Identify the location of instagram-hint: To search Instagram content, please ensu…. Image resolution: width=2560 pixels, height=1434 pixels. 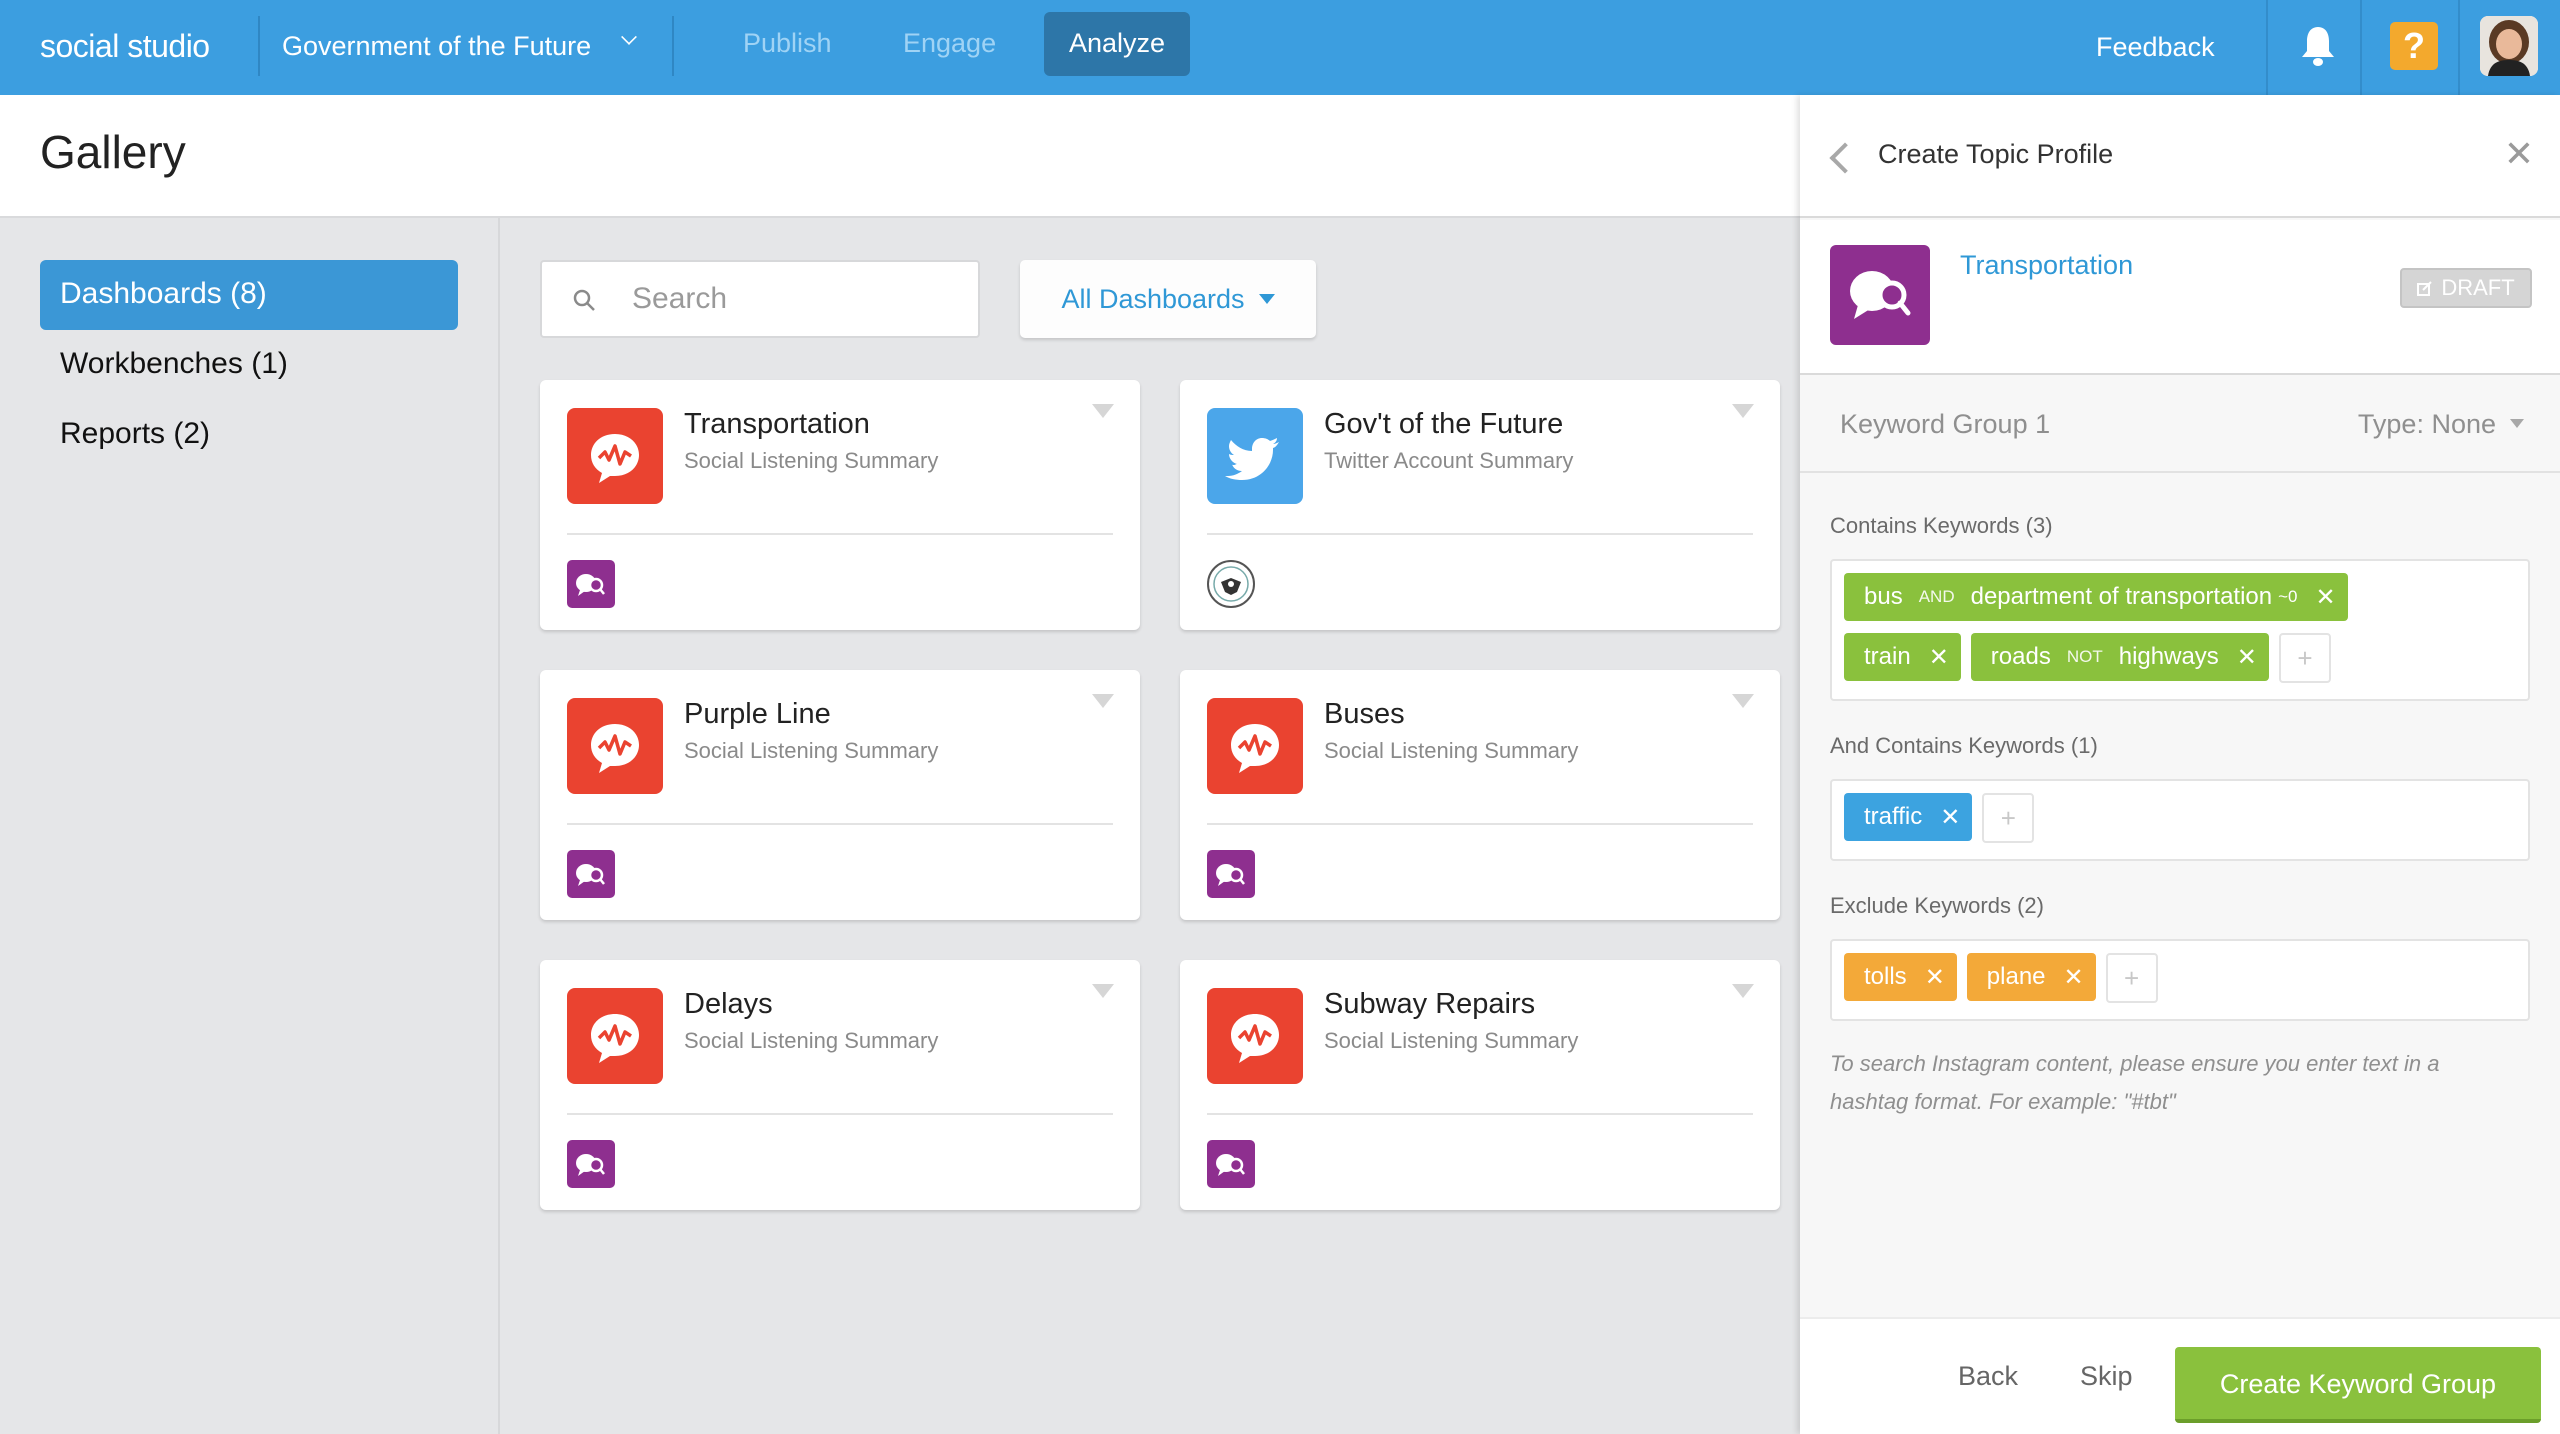
(2135, 1082).